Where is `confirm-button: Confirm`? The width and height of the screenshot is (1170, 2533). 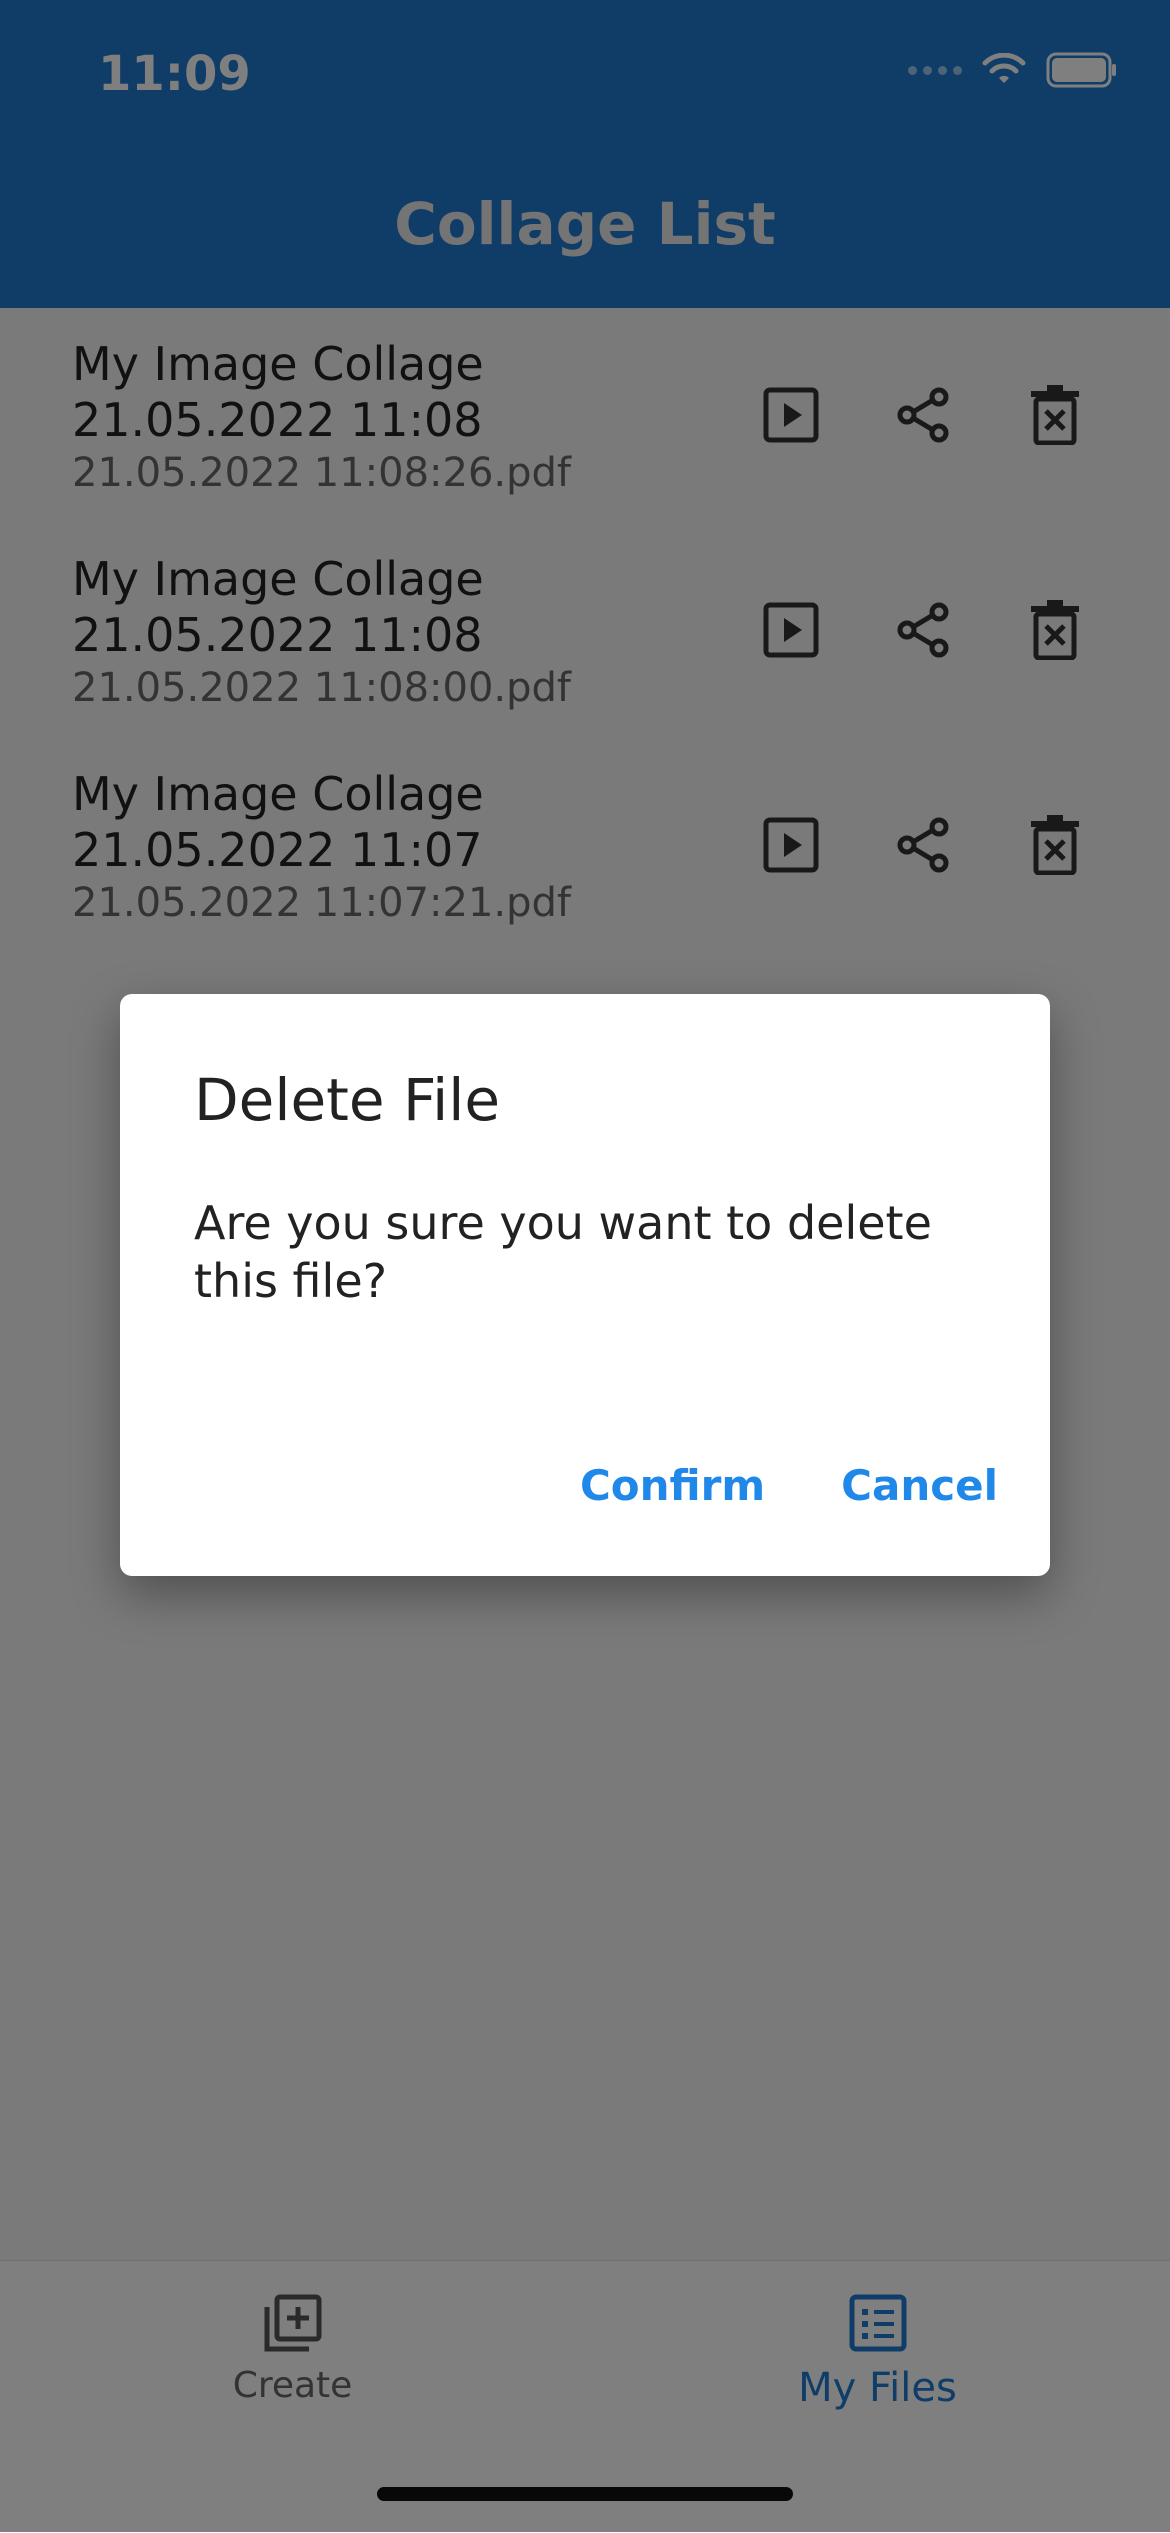 confirm-button: Confirm is located at coordinates (672, 1485).